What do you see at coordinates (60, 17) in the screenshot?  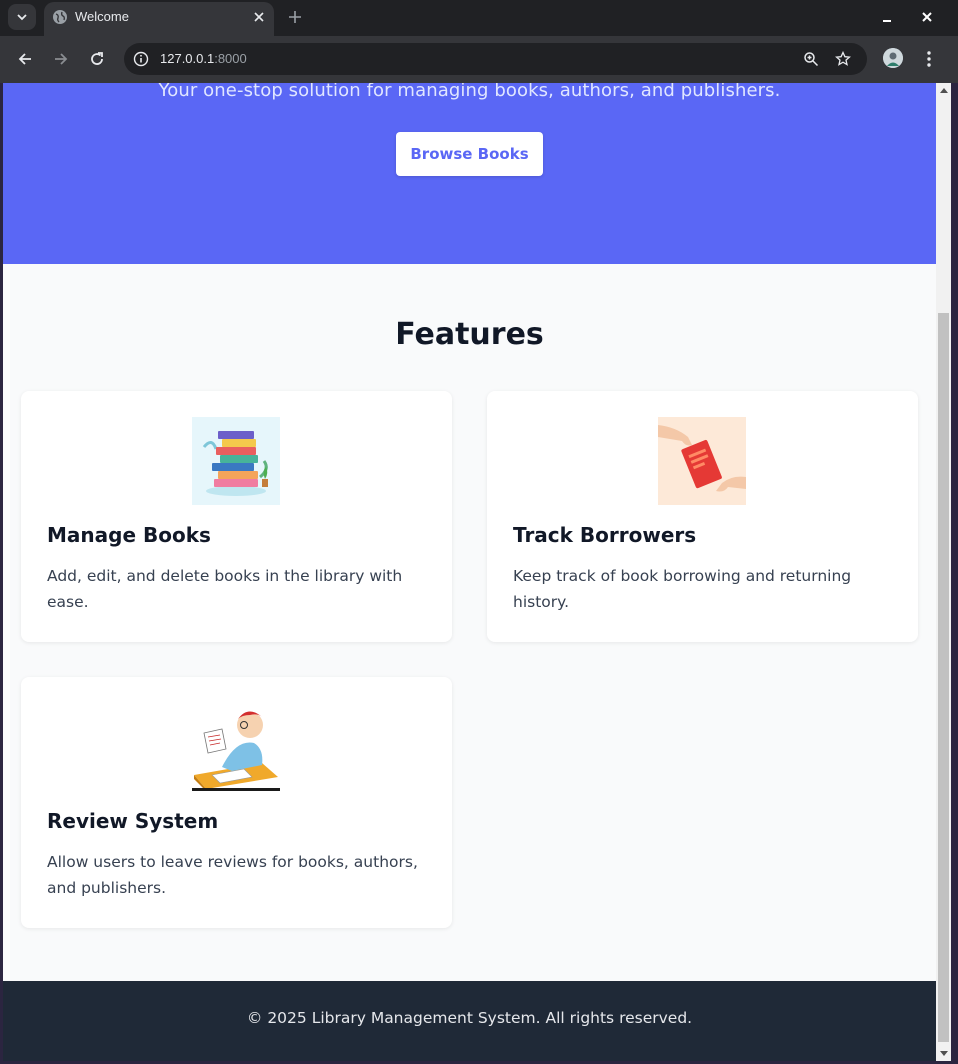 I see `globe-icon` at bounding box center [60, 17].